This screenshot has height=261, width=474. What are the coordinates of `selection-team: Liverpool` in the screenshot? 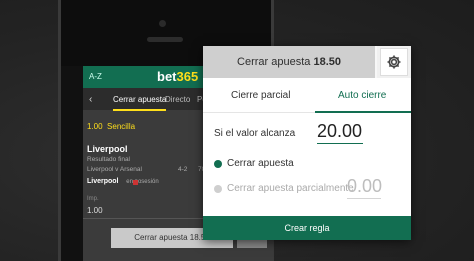 It's located at (107, 149).